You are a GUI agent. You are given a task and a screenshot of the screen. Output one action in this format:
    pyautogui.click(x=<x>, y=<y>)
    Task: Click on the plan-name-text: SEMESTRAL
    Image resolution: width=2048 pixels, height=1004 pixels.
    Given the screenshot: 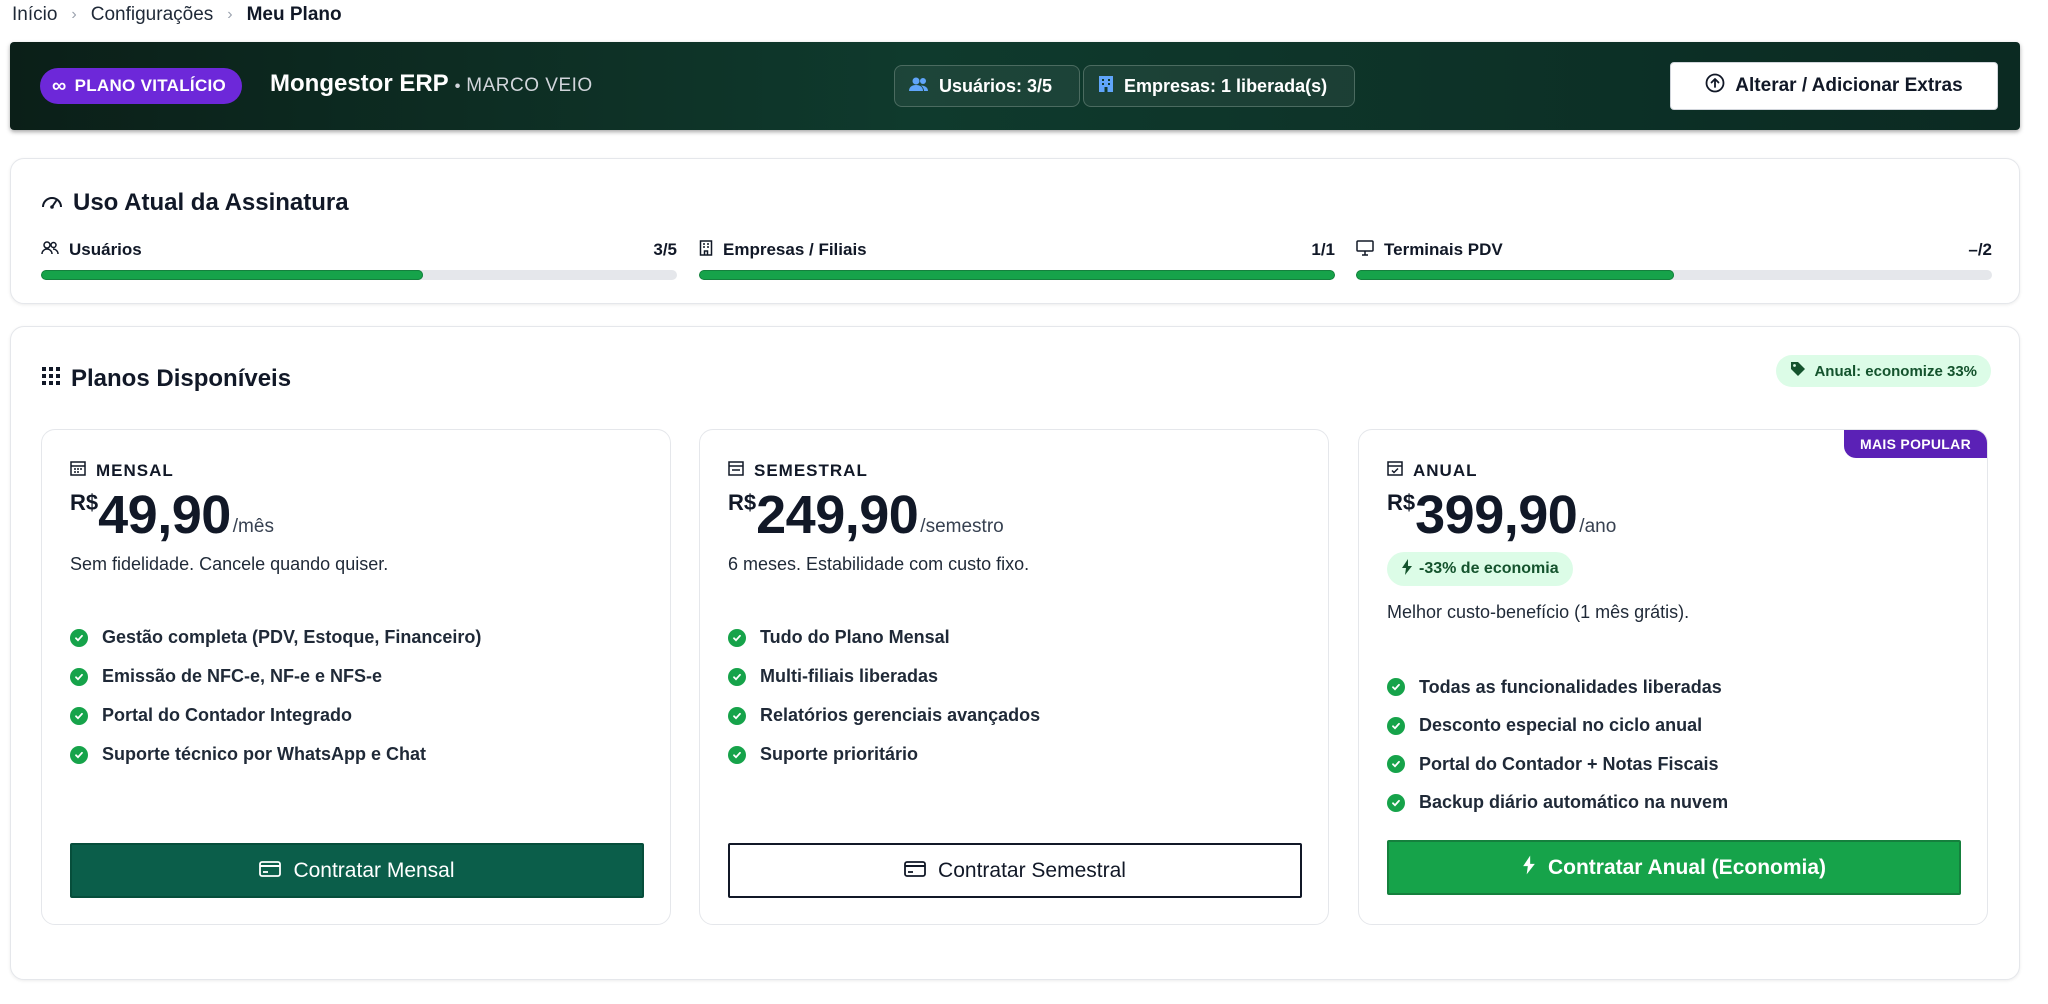 What is the action you would take?
    pyautogui.click(x=811, y=470)
    